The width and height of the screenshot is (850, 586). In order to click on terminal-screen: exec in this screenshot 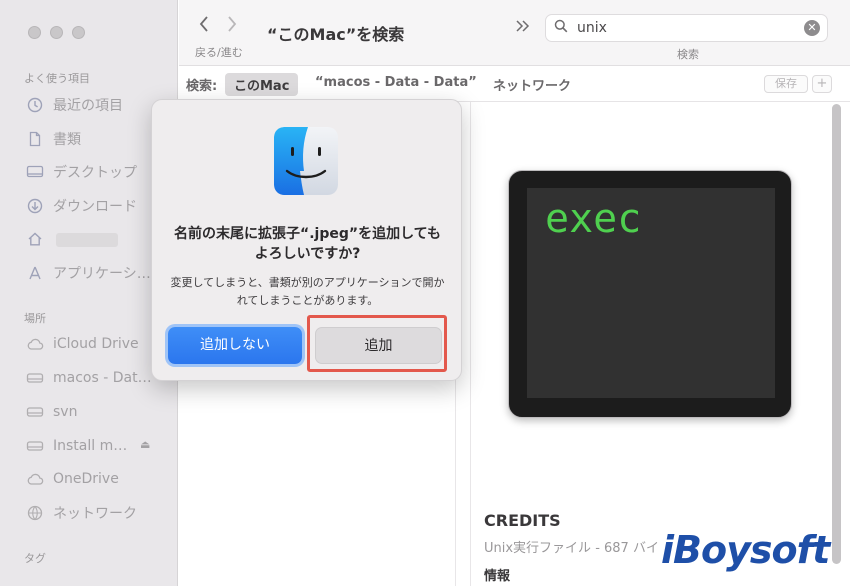, I will do `click(651, 293)`.